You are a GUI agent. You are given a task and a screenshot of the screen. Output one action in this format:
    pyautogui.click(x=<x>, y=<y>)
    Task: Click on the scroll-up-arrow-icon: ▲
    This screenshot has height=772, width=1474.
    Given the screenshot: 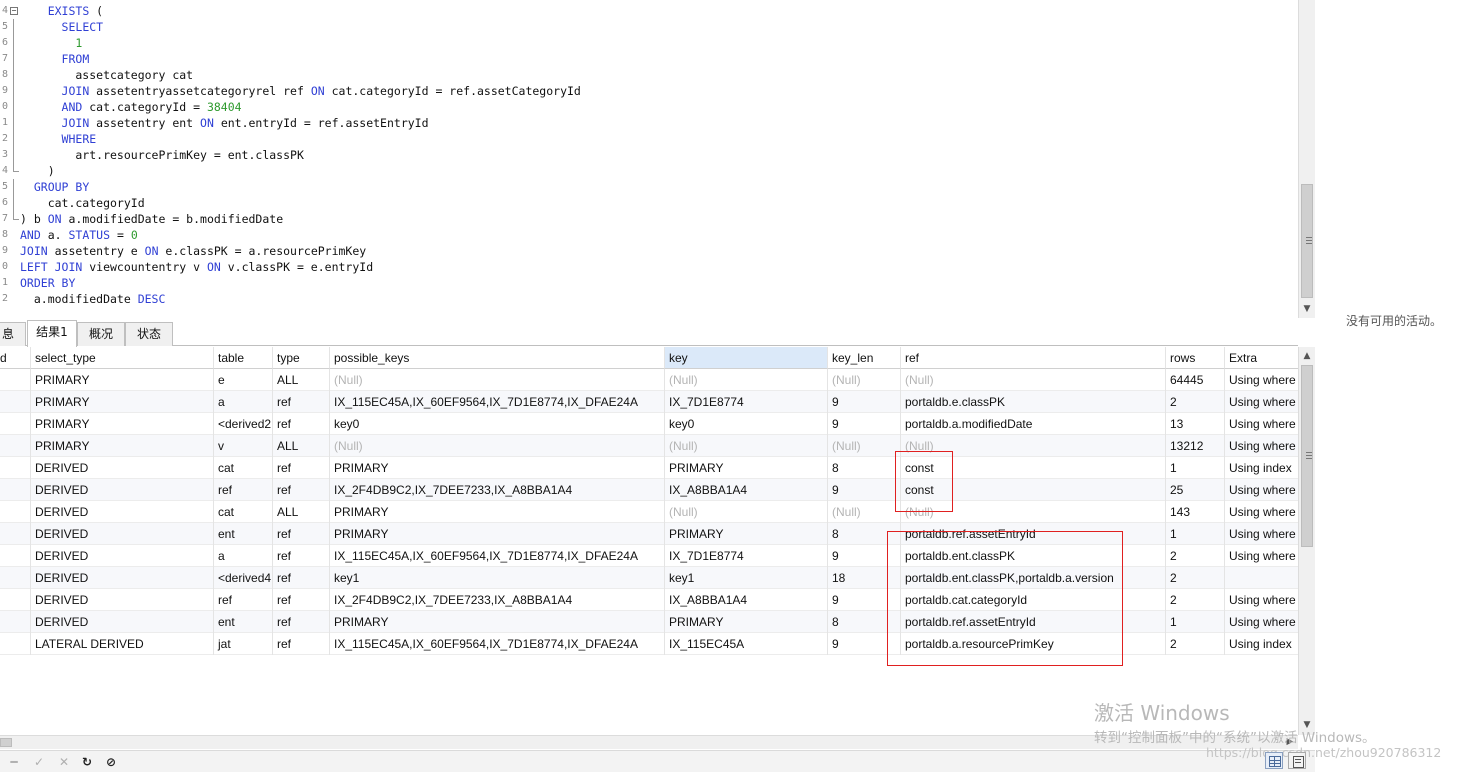 What is the action you would take?
    pyautogui.click(x=1307, y=356)
    